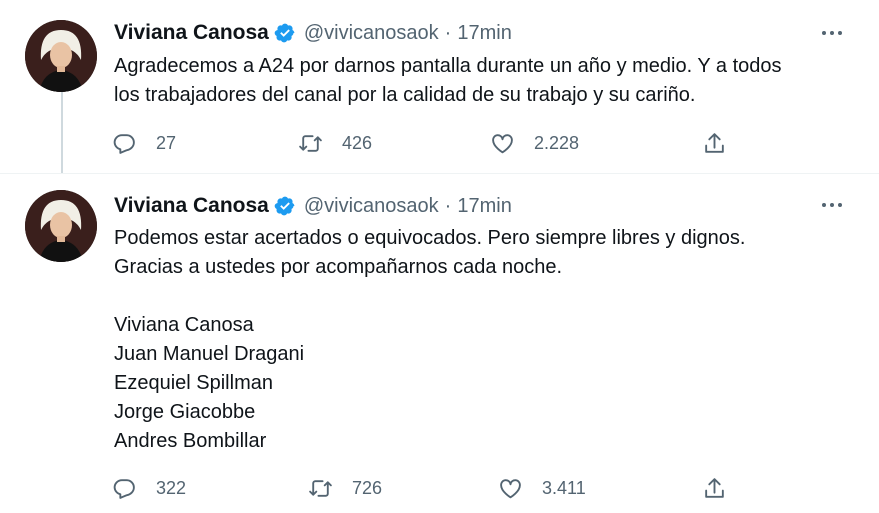 The width and height of the screenshot is (879, 513). I want to click on reply-button: 322, so click(149, 488).